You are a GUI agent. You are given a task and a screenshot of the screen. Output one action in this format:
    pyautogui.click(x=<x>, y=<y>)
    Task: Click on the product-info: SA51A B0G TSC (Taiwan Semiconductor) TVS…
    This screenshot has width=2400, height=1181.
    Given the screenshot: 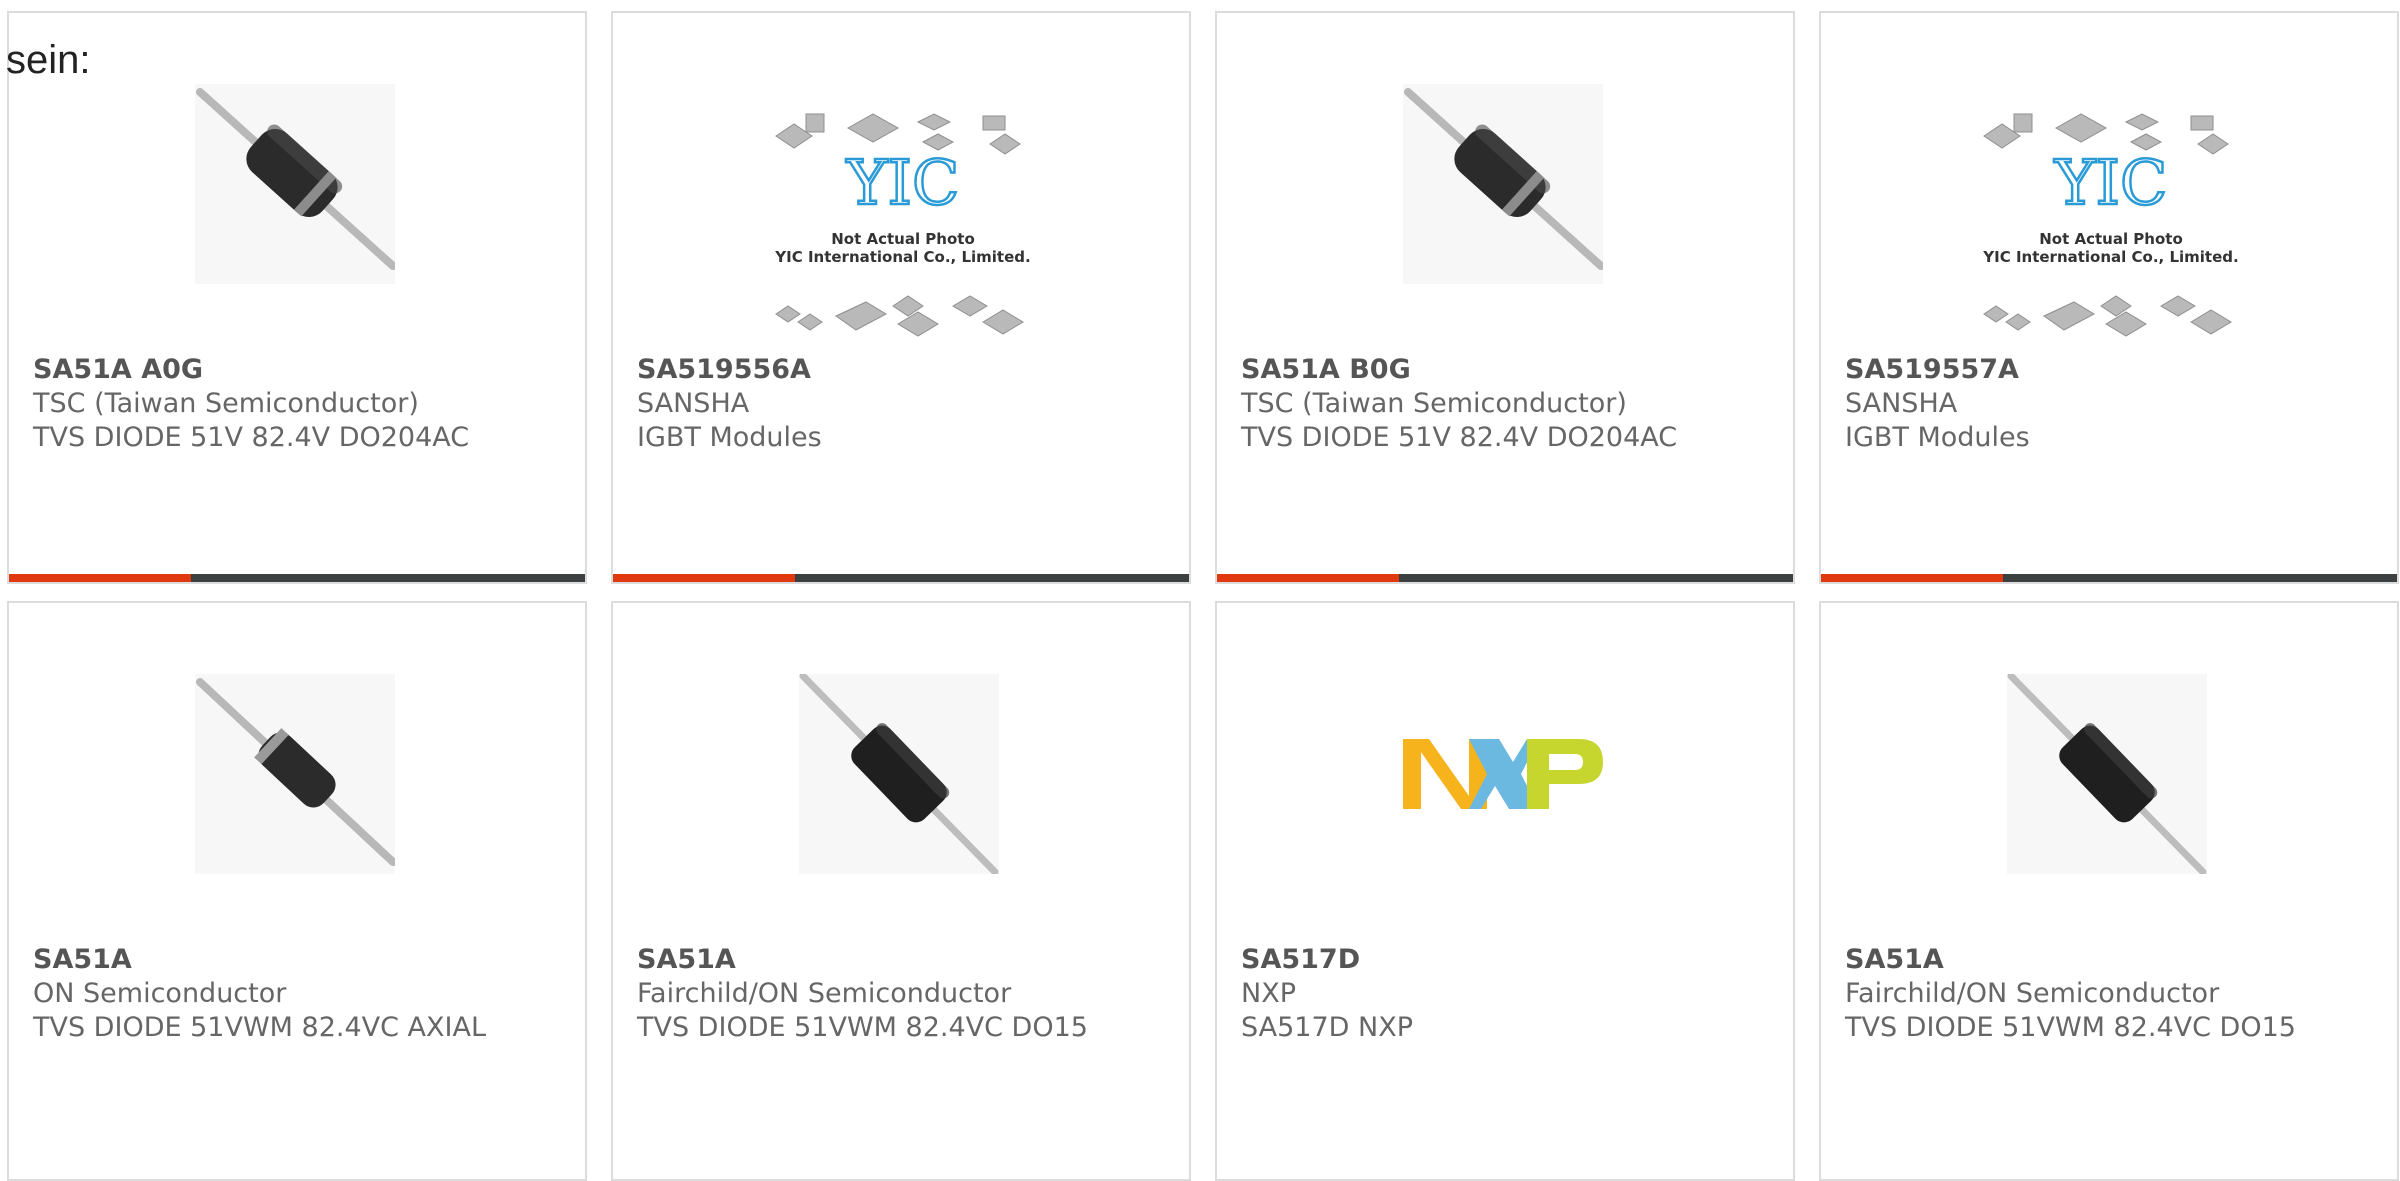 What is the action you would take?
    pyautogui.click(x=1512, y=404)
    